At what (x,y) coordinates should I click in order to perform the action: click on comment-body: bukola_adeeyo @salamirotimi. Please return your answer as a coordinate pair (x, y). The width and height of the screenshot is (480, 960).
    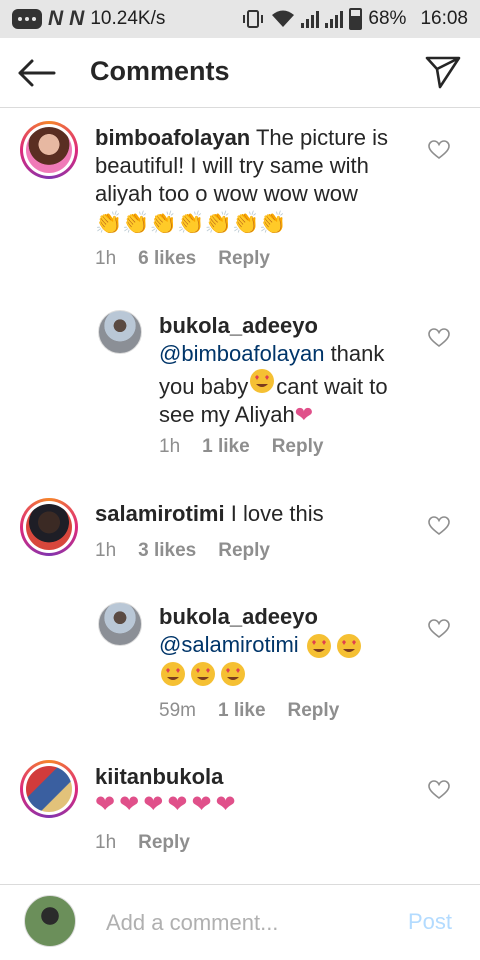
    Looking at the image, I should click on (284, 645).